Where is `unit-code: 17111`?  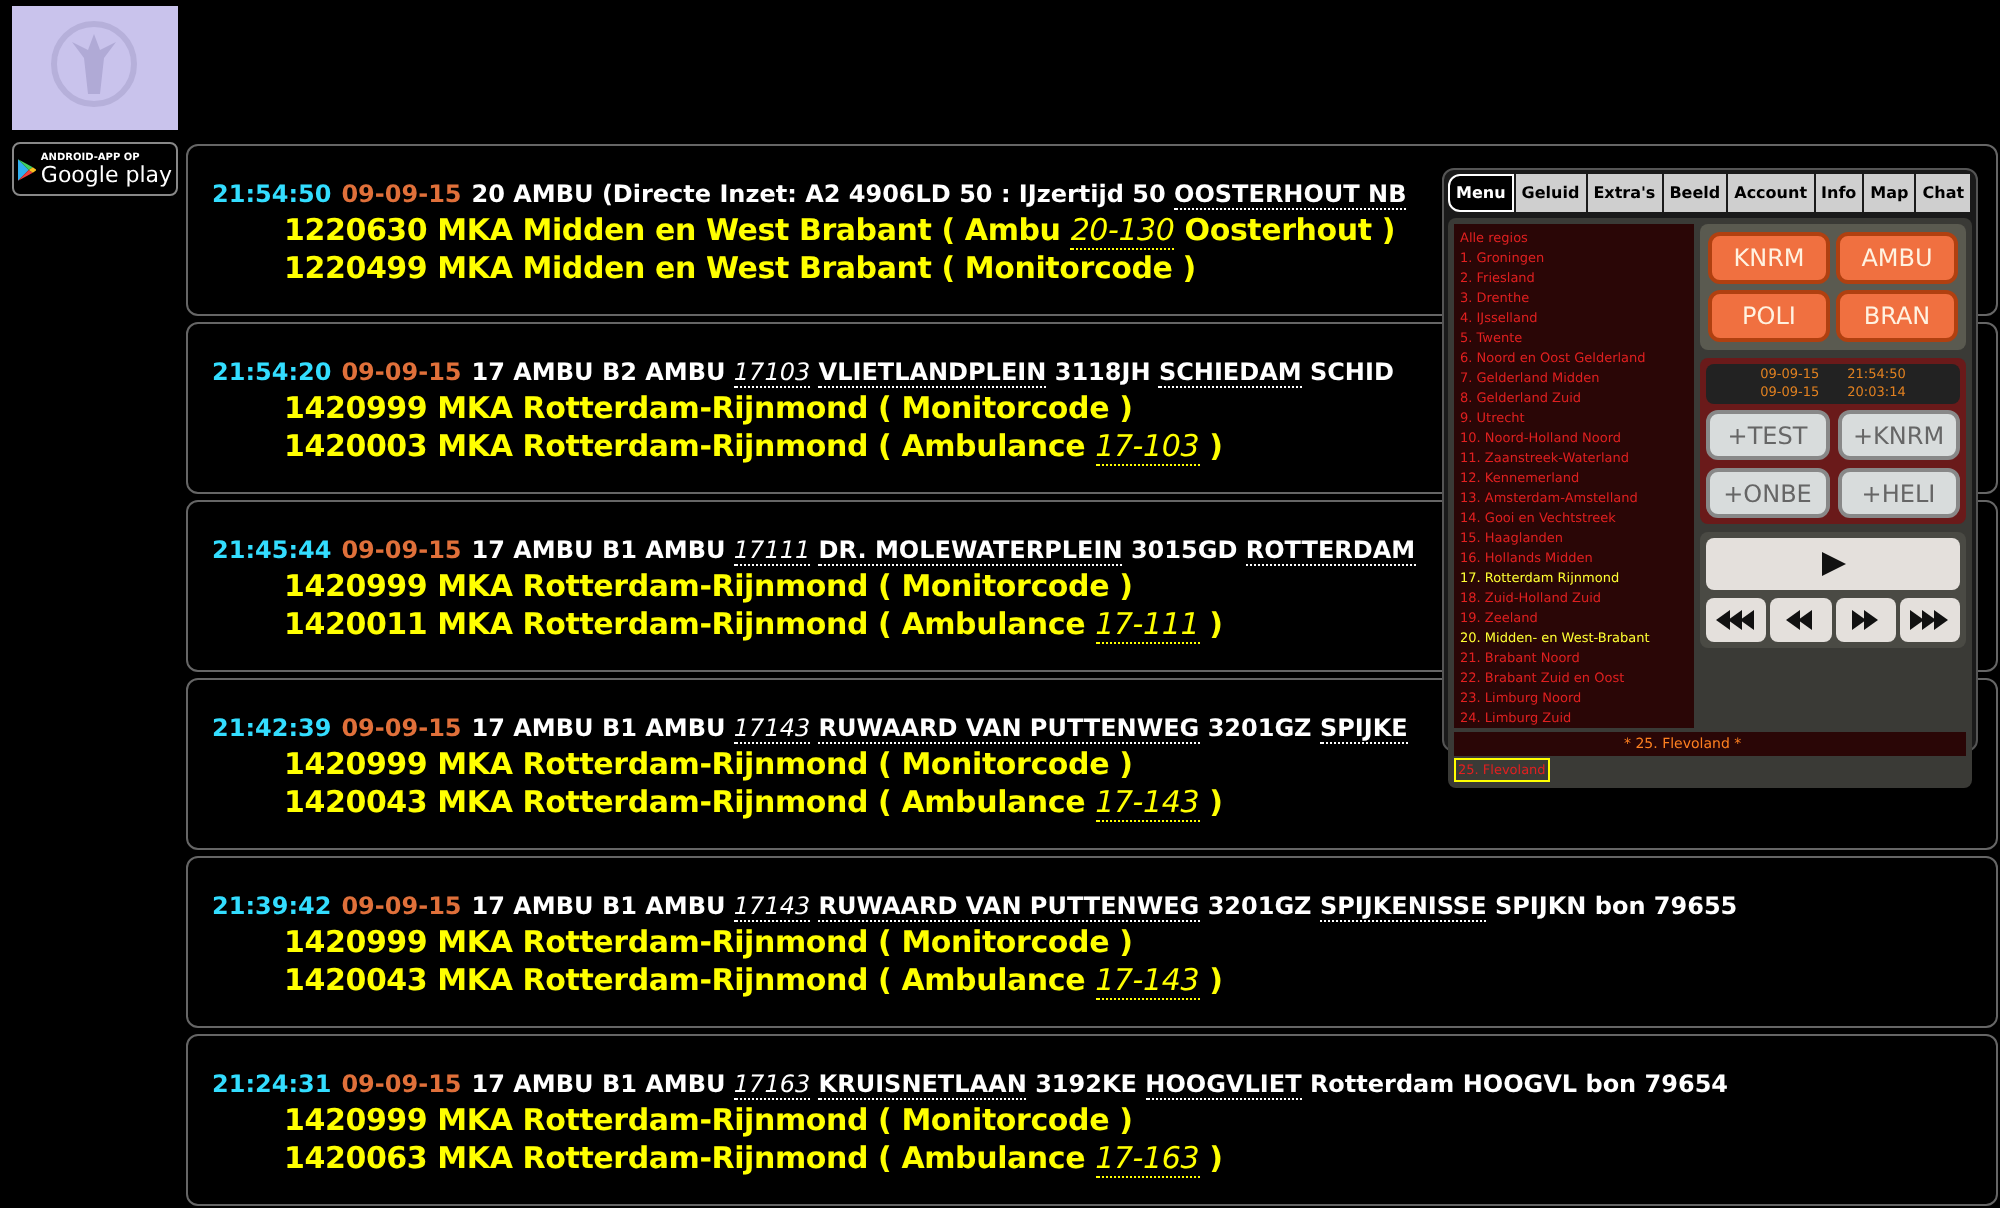 unit-code: 17111 is located at coordinates (772, 551).